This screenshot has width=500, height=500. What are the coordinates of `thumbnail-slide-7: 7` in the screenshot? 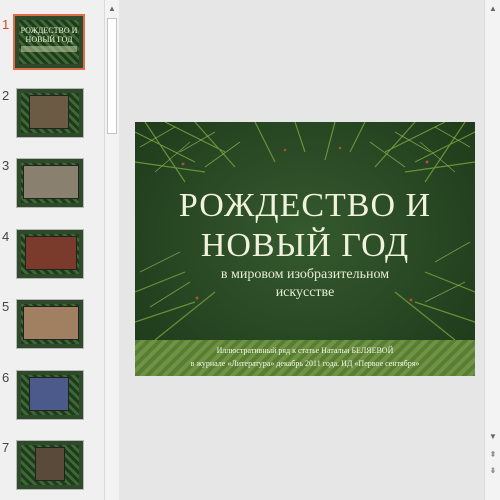 It's located at (52, 468).